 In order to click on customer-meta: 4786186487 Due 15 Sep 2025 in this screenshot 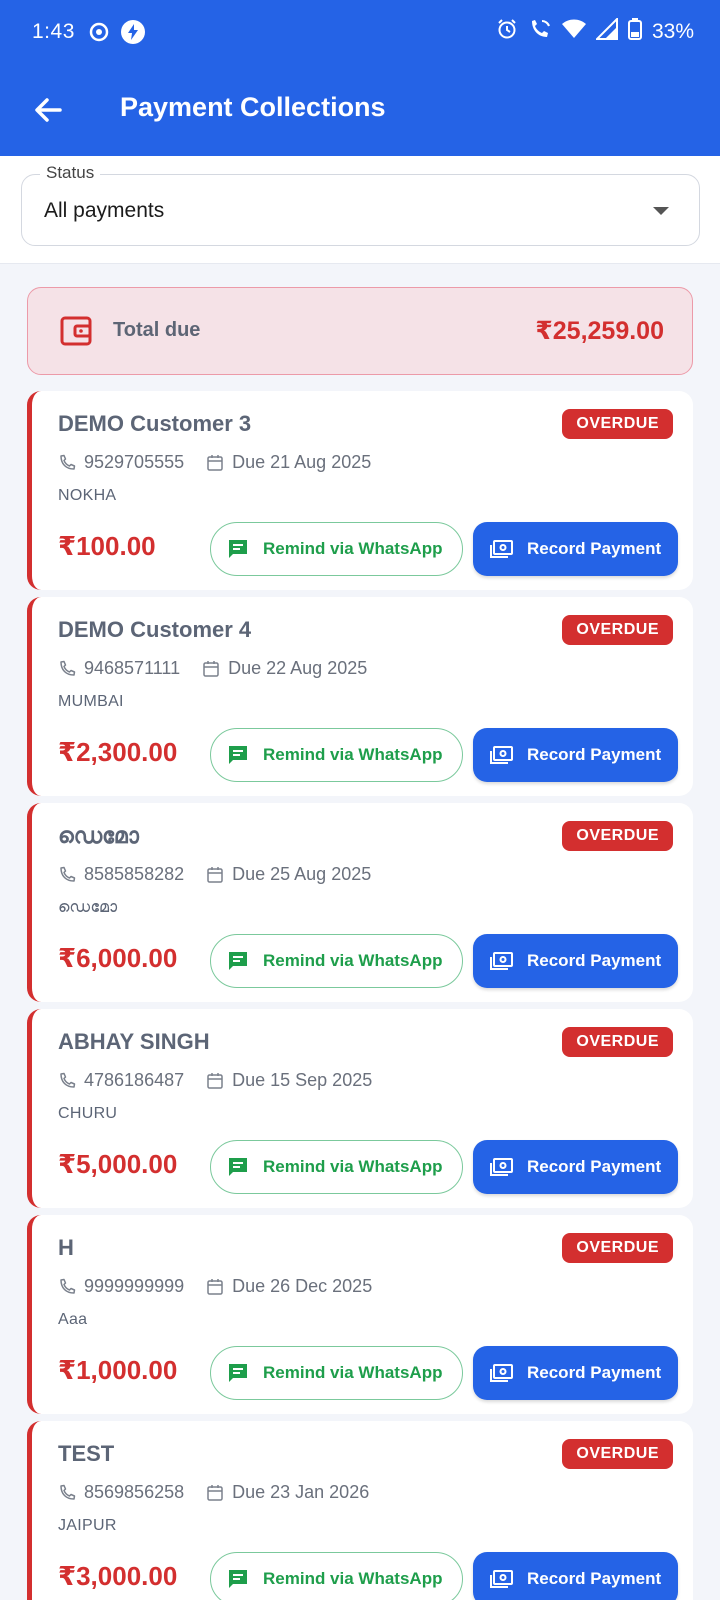, I will do `click(215, 1080)`.